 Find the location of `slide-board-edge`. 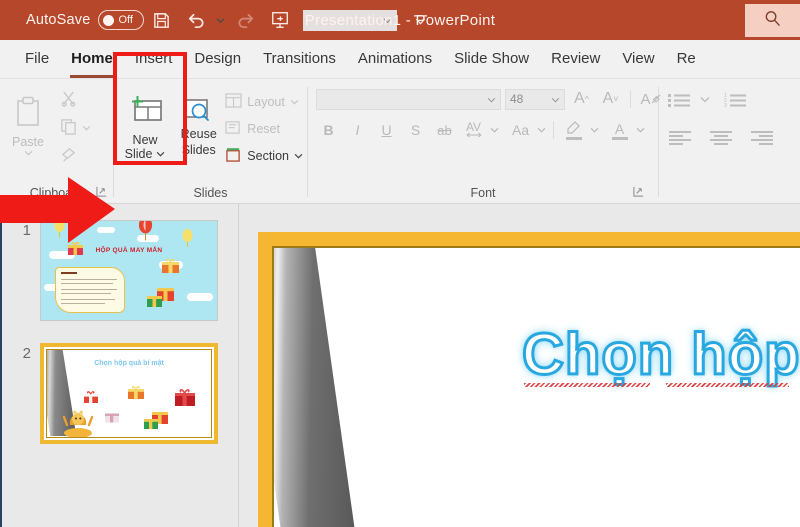

slide-board-edge is located at coordinates (324, 387).